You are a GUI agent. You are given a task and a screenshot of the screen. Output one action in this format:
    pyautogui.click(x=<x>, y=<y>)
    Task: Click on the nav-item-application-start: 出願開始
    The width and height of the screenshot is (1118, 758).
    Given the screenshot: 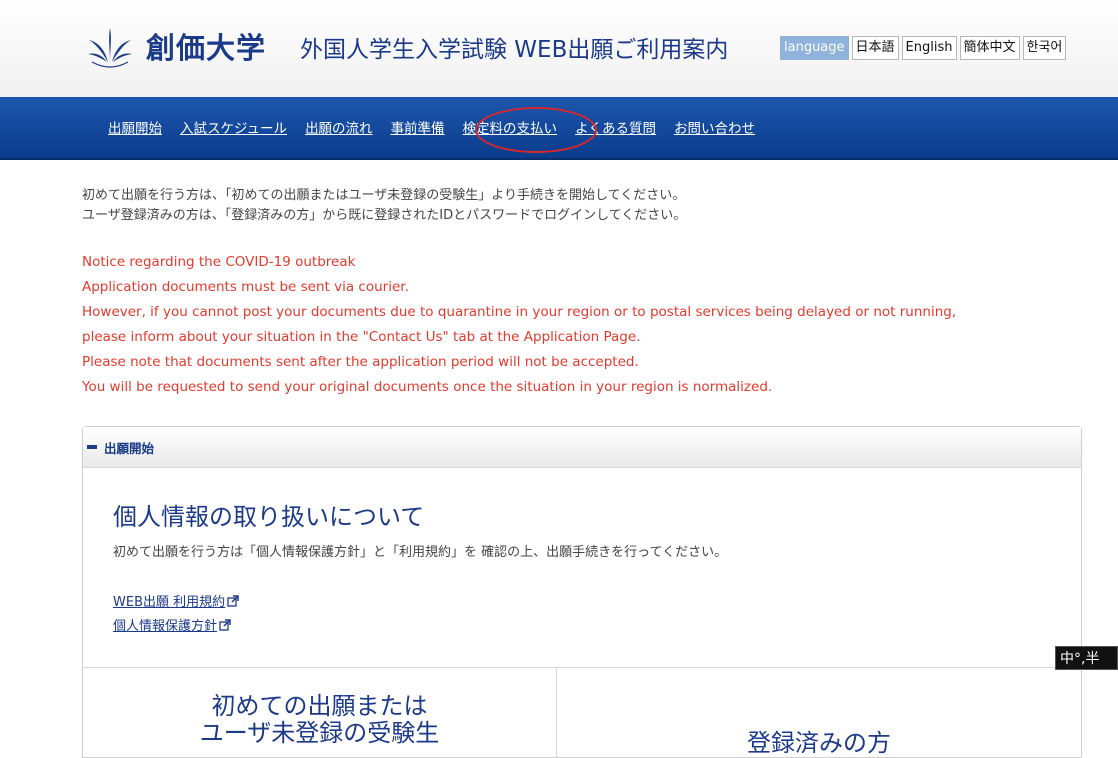 What is the action you would take?
    pyautogui.click(x=135, y=127)
    